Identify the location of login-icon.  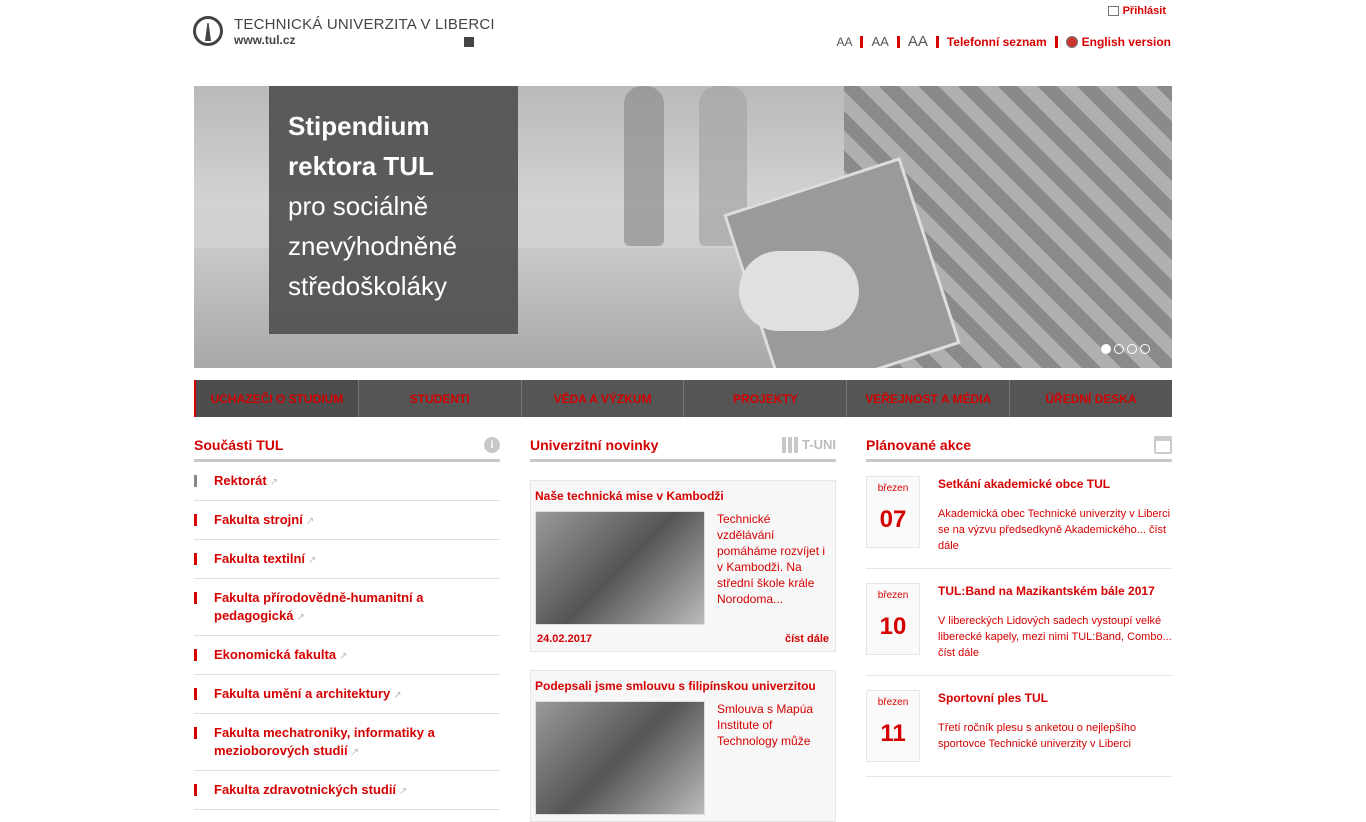
(1113, 11).